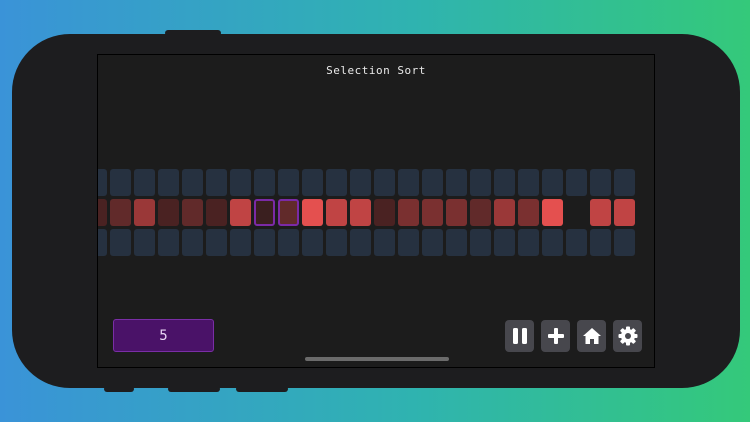 The image size is (750, 422). I want to click on add-button, so click(555, 336).